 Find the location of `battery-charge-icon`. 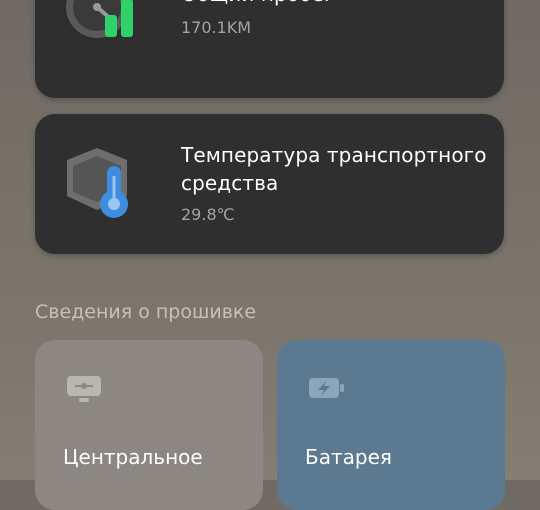

battery-charge-icon is located at coordinates (327, 389).